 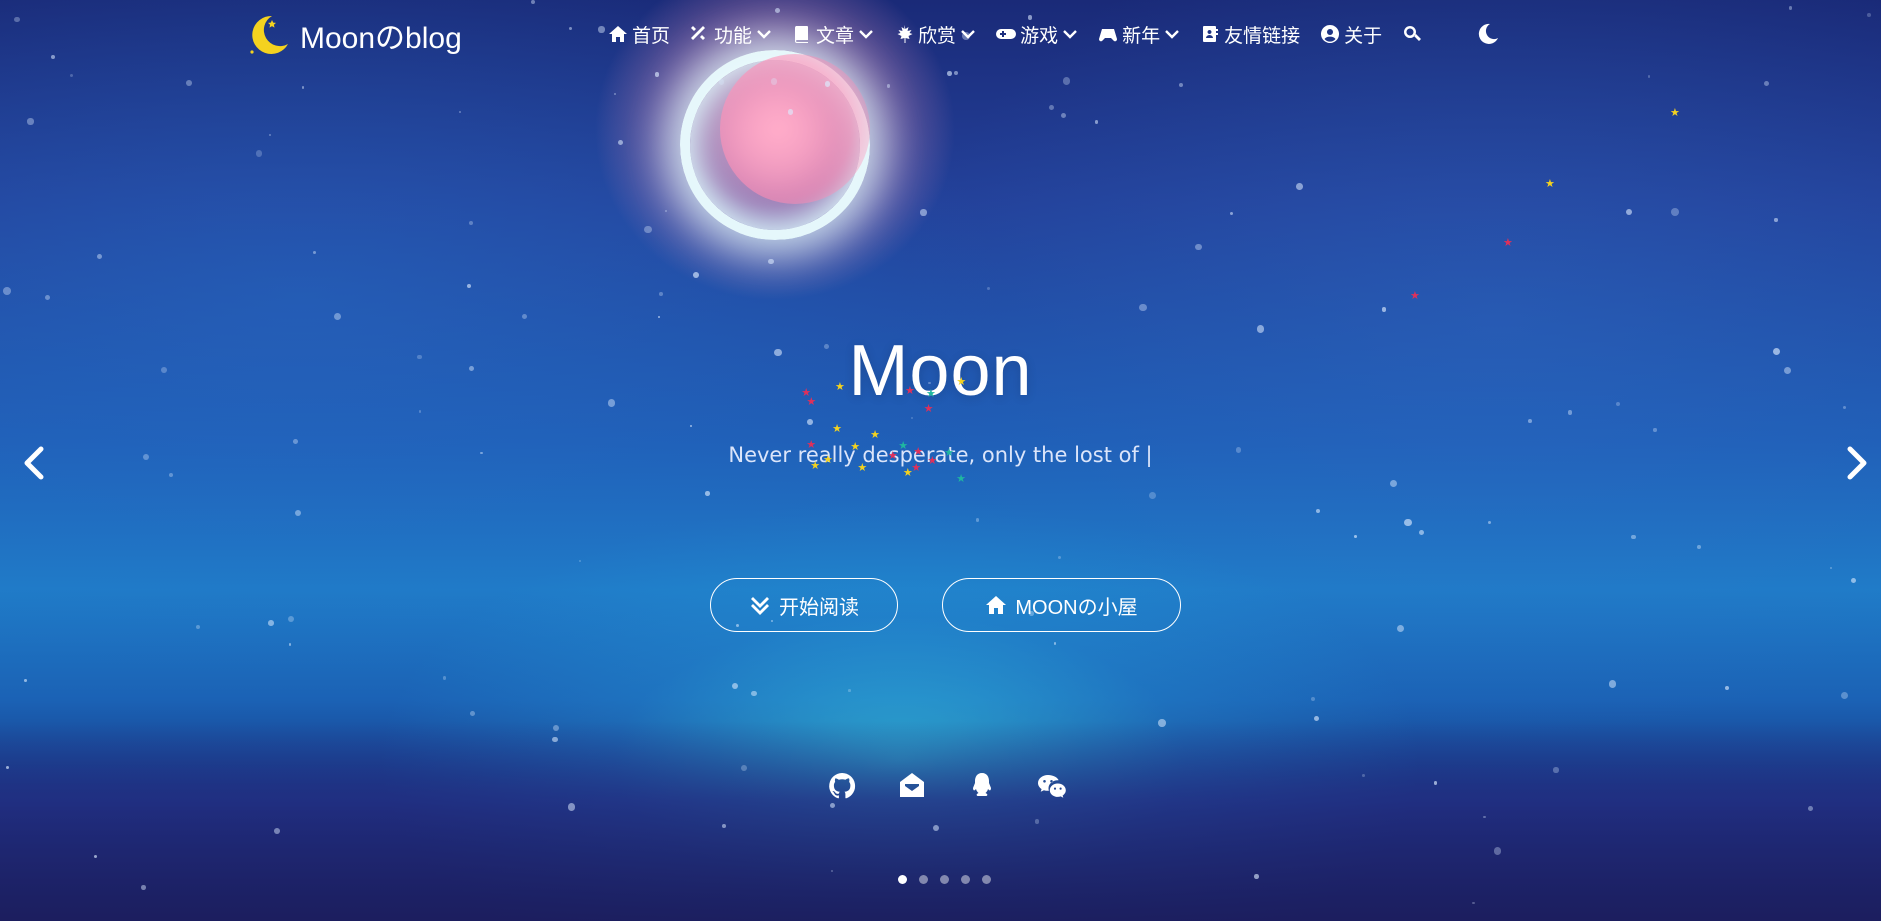 What do you see at coordinates (940, 371) in the screenshot?
I see `hero-title: Moon` at bounding box center [940, 371].